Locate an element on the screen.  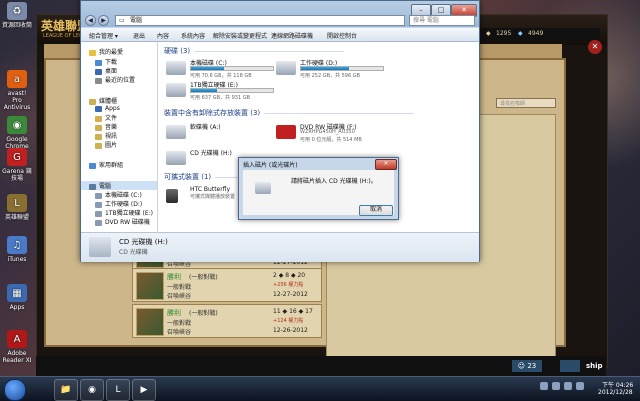
drive-item: 本機磁碟 (C:) 可用 70.6 GB，共 118 GB is located at coordinates (221, 69).